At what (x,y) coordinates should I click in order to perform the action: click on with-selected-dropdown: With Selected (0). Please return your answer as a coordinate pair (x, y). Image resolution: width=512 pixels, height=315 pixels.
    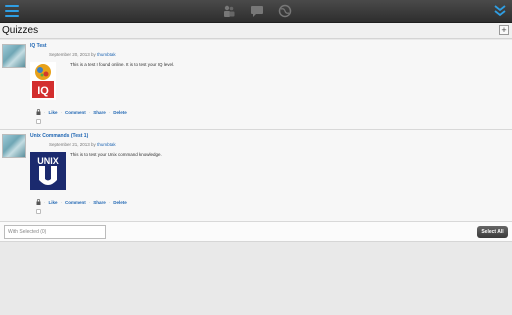
    Looking at the image, I should click on (55, 232).